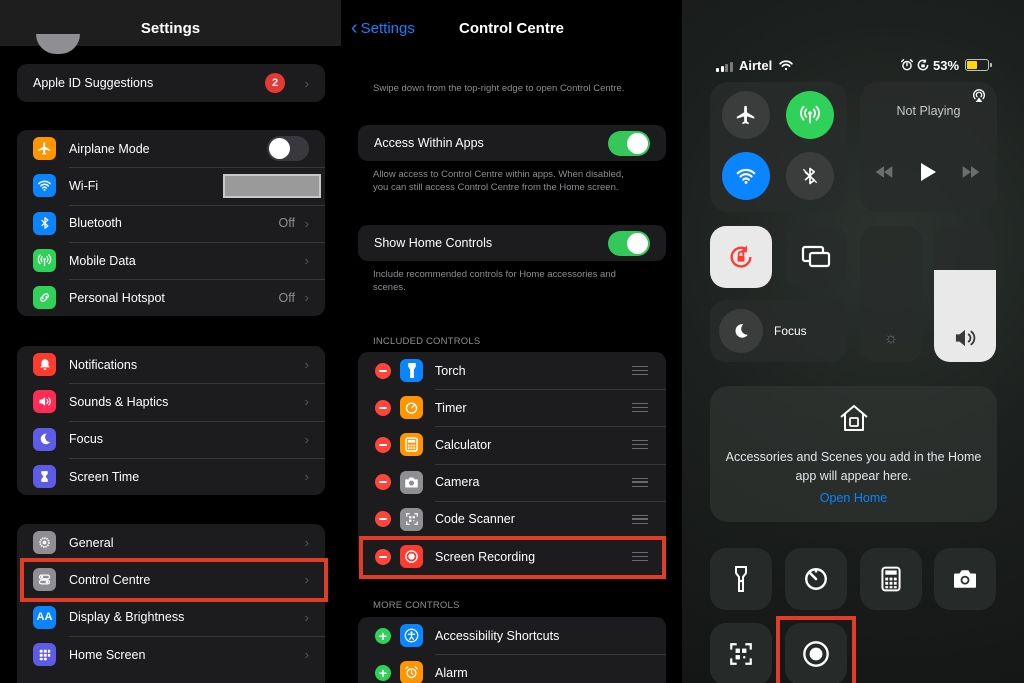 This screenshot has height=683, width=1024. I want to click on more-controls-list: + Accessibility Shortcuts + Alarm, so click(512, 650).